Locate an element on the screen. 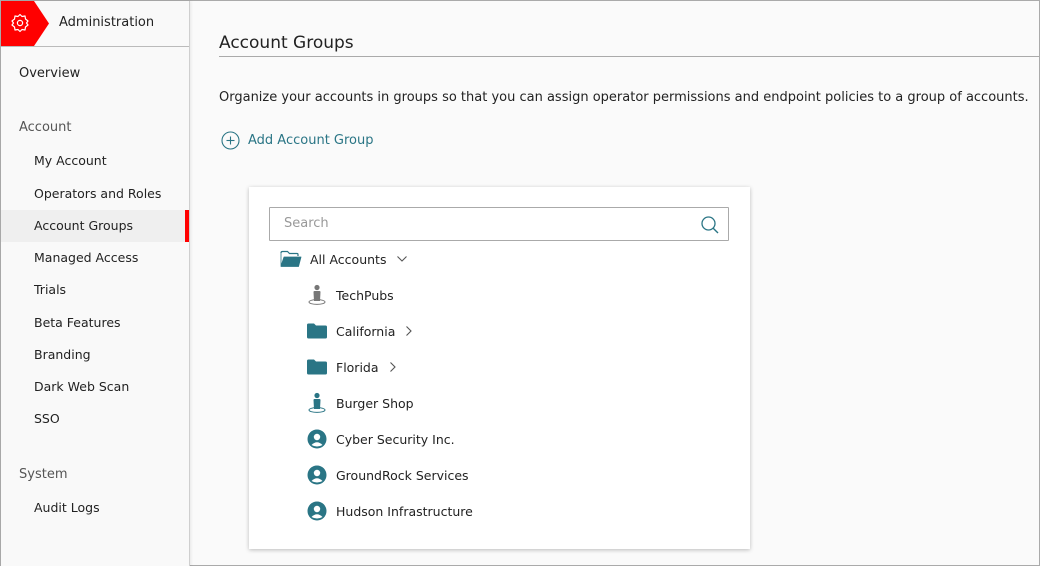 This screenshot has width=1040, height=566. sidebar-item-dark-web-scan: Dark Web Scan is located at coordinates (95, 387).